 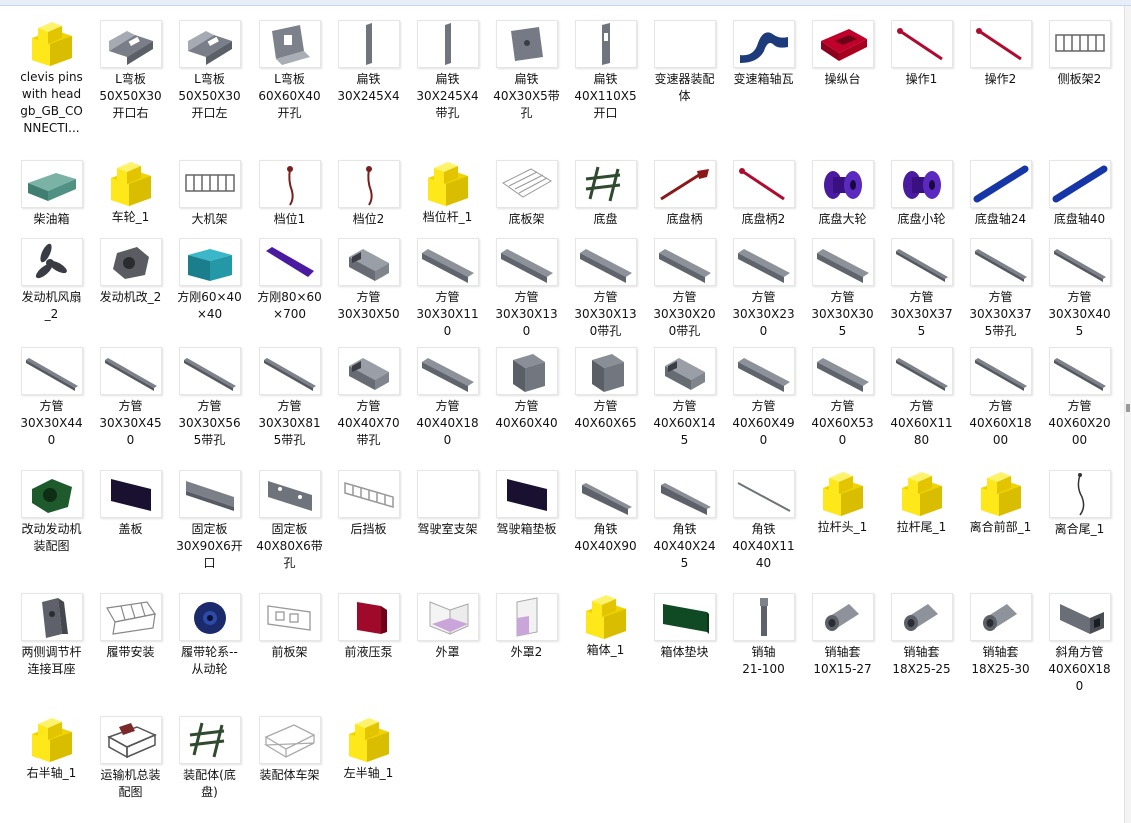 What do you see at coordinates (1128, 408) in the screenshot?
I see `scrollbar-grip` at bounding box center [1128, 408].